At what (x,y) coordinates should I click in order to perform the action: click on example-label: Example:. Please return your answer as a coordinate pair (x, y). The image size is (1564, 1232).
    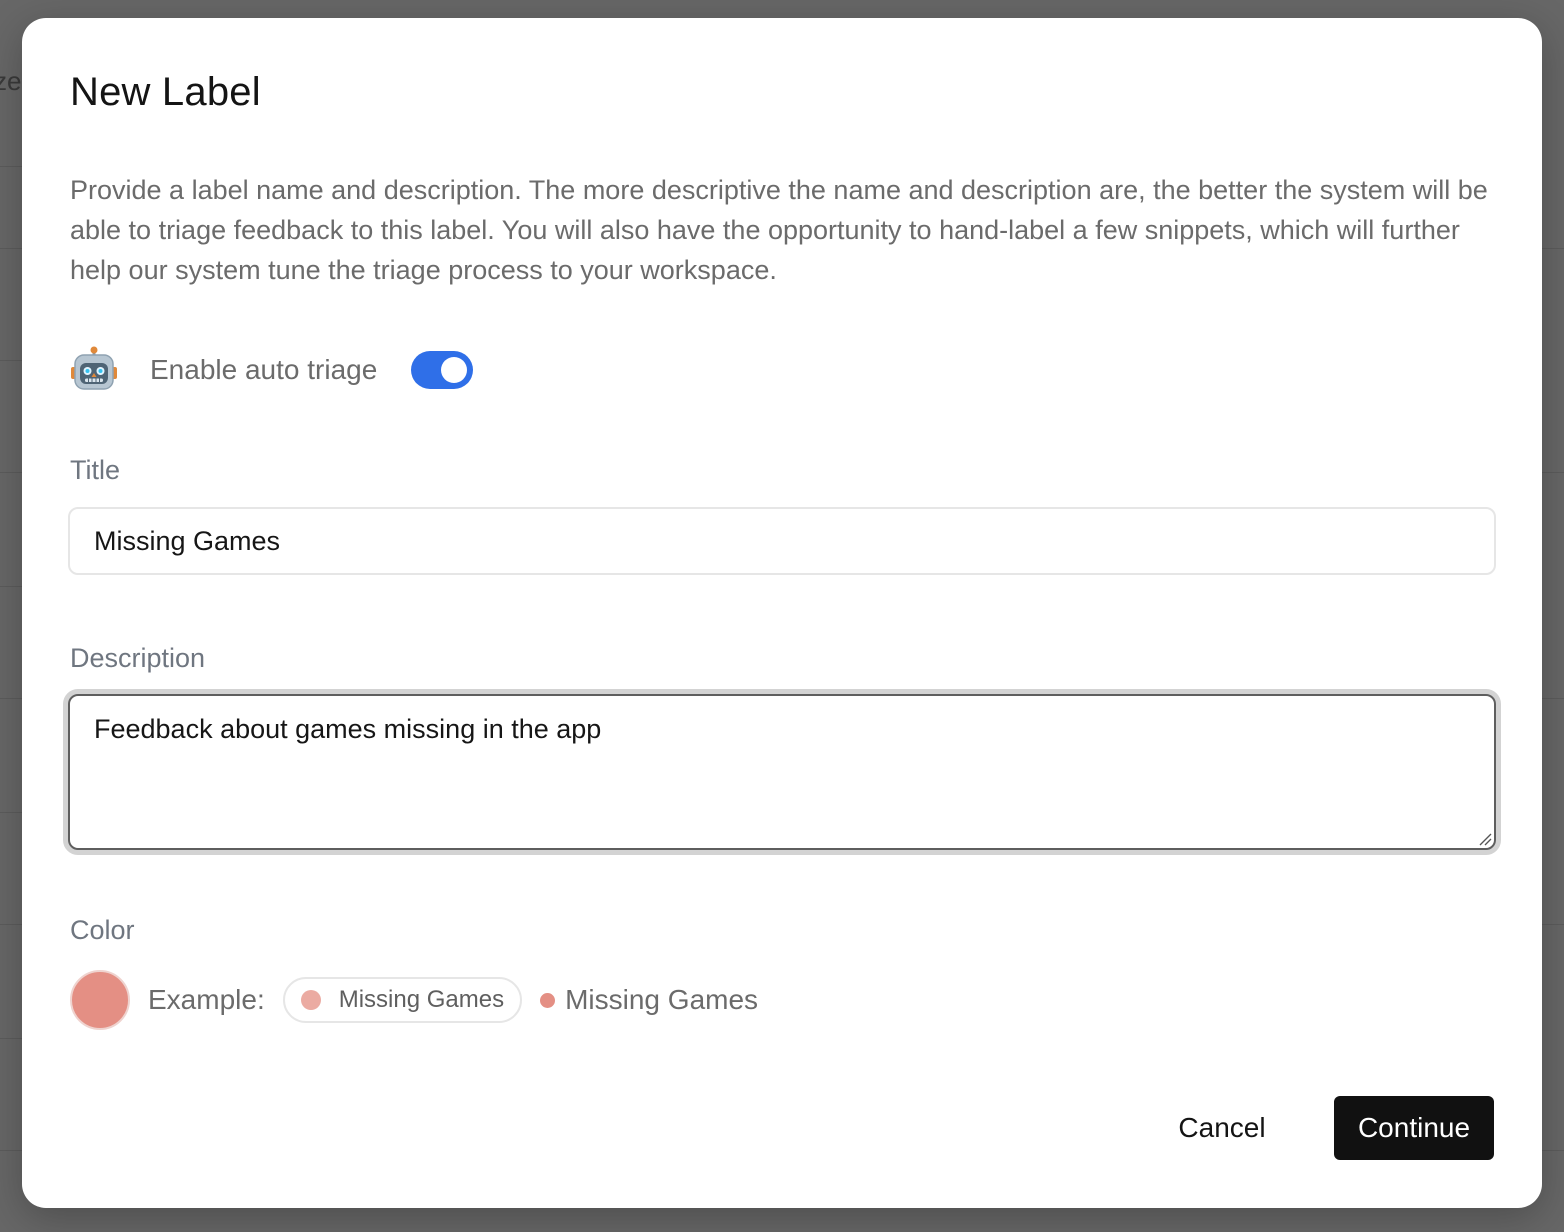
    Looking at the image, I should click on (206, 999).